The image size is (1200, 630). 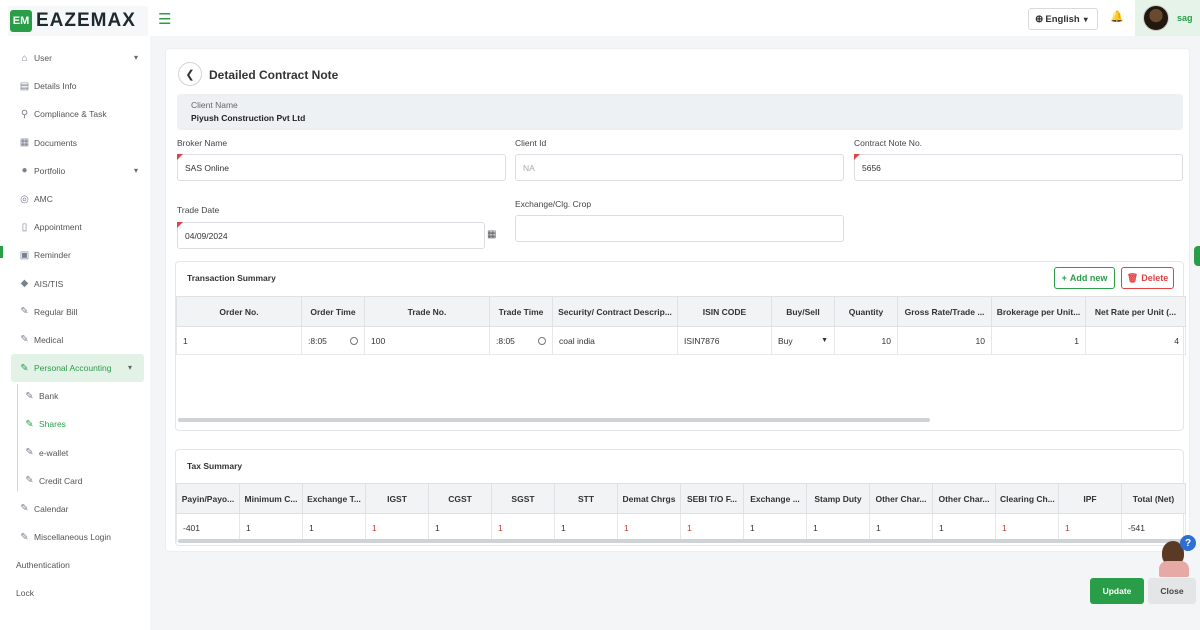 What do you see at coordinates (523, 498) in the screenshot?
I see `column-header: SGST` at bounding box center [523, 498].